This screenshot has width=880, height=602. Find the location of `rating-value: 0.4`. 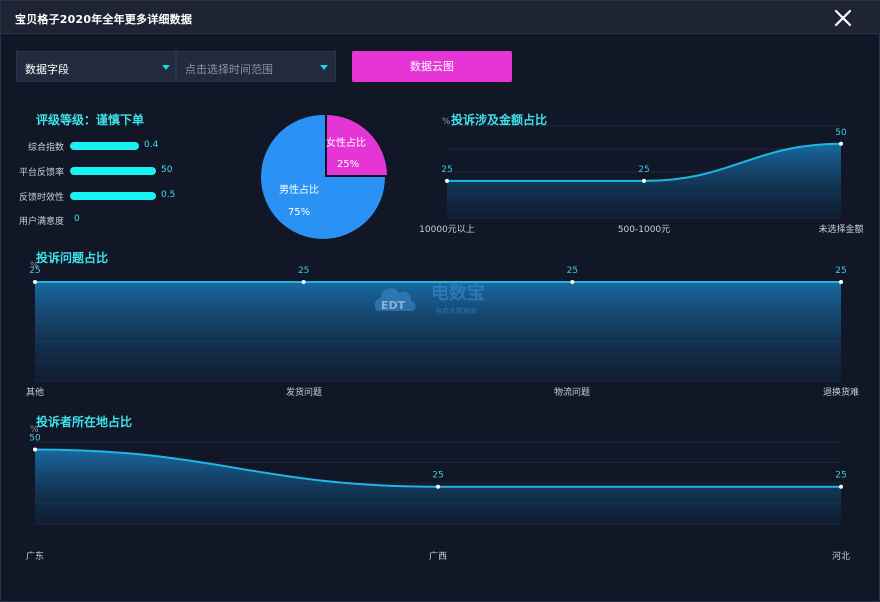

rating-value: 0.4 is located at coordinates (151, 145).